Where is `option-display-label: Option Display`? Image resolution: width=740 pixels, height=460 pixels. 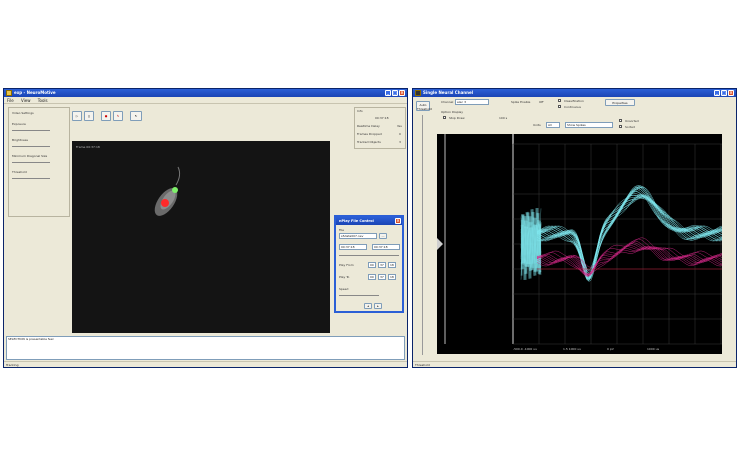 option-display-label: Option Display is located at coordinates (452, 112).